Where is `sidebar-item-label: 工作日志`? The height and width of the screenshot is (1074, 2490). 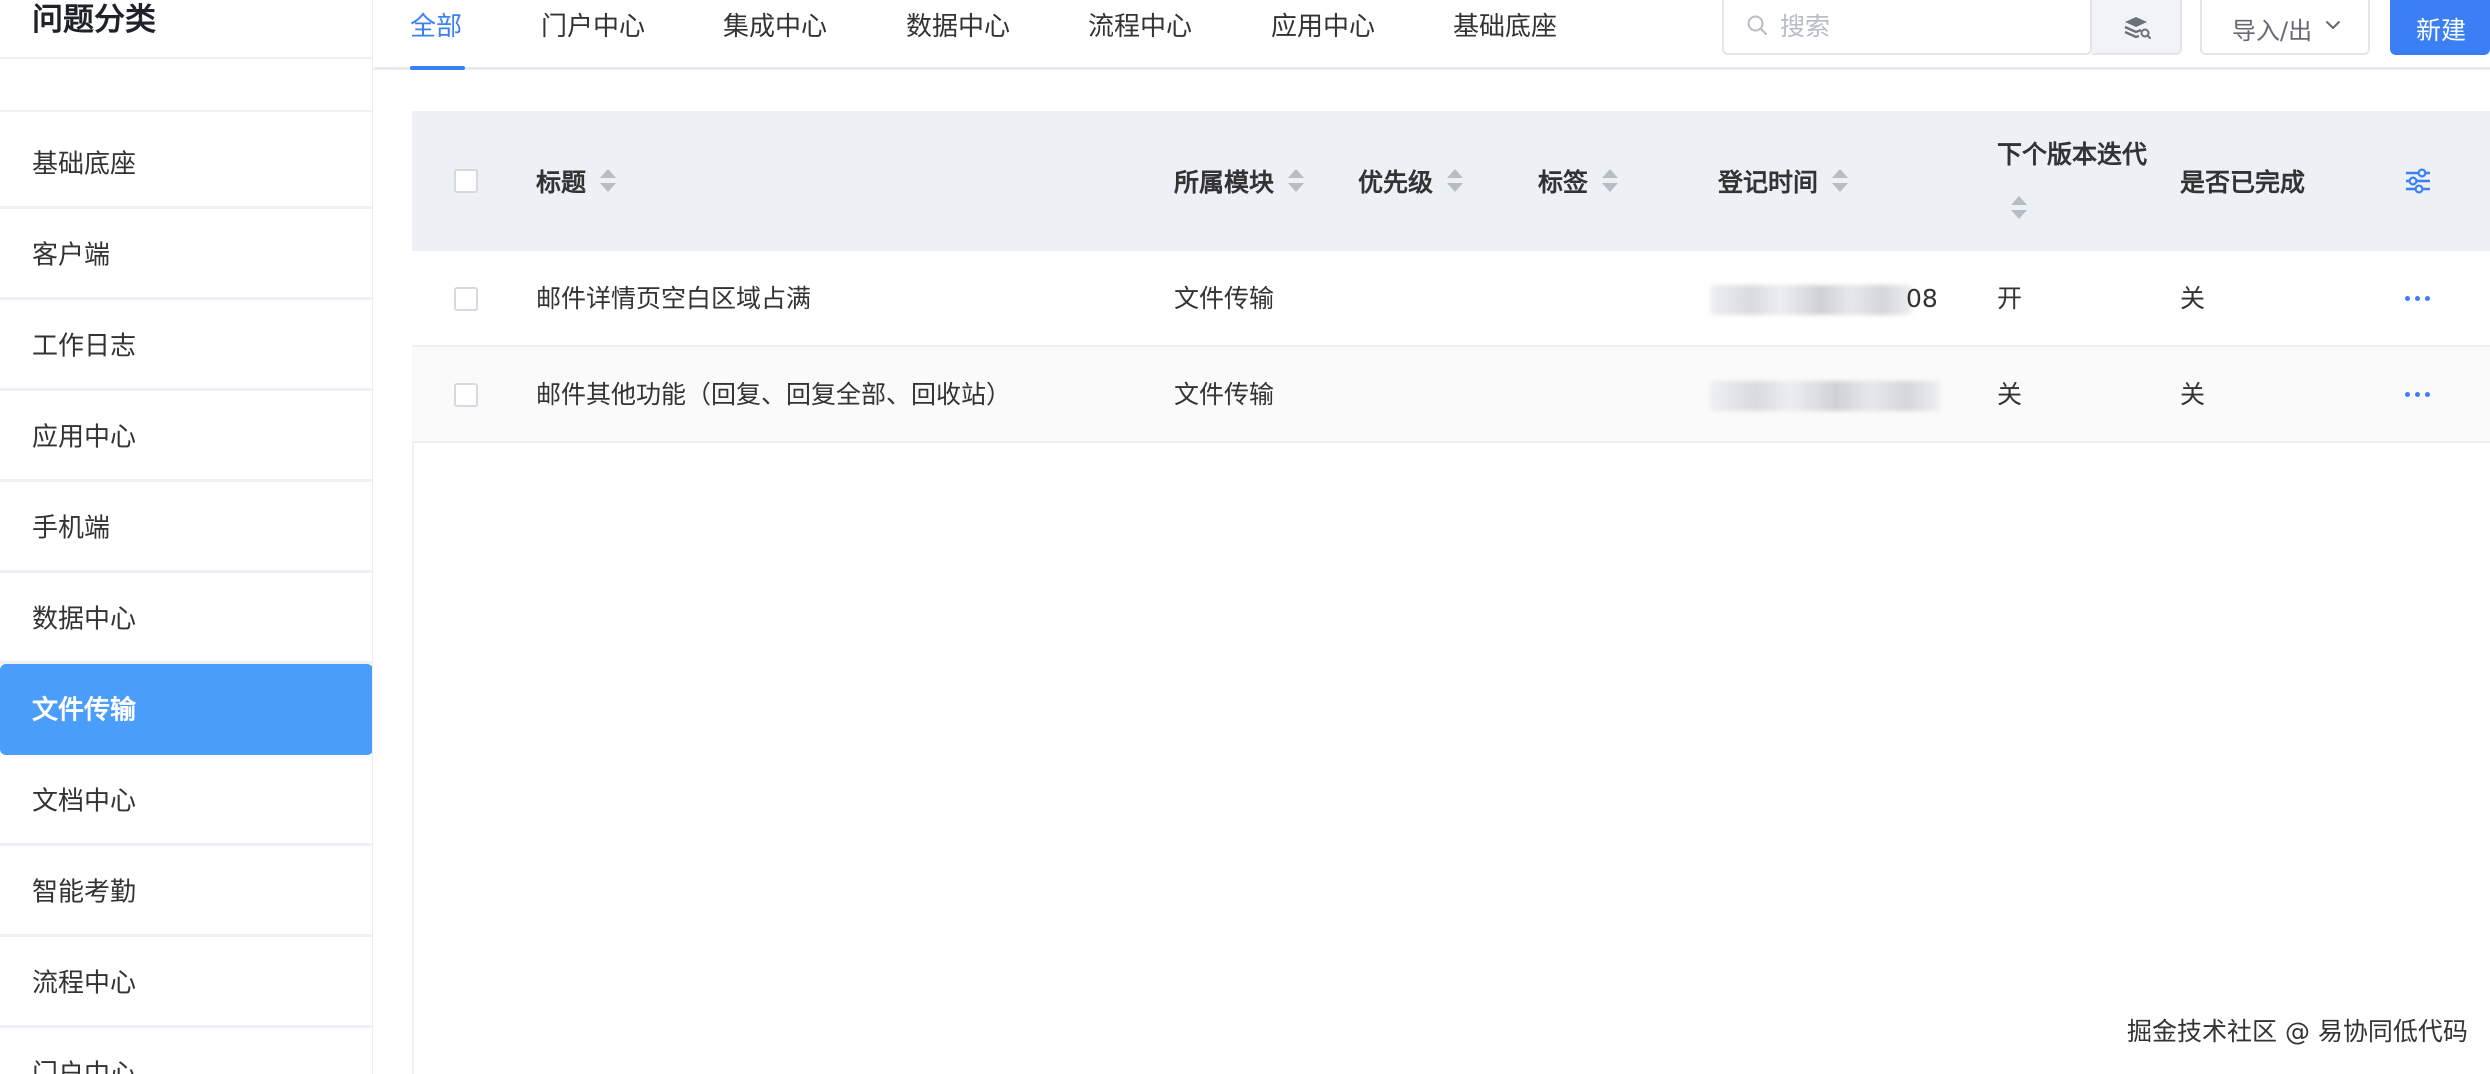 sidebar-item-label: 工作日志 is located at coordinates (84, 346).